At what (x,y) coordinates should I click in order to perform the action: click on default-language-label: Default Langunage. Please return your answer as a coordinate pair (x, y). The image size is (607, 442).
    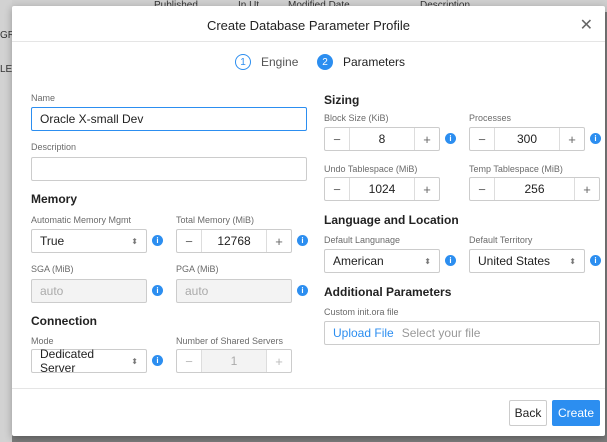
    Looking at the image, I should click on (362, 240).